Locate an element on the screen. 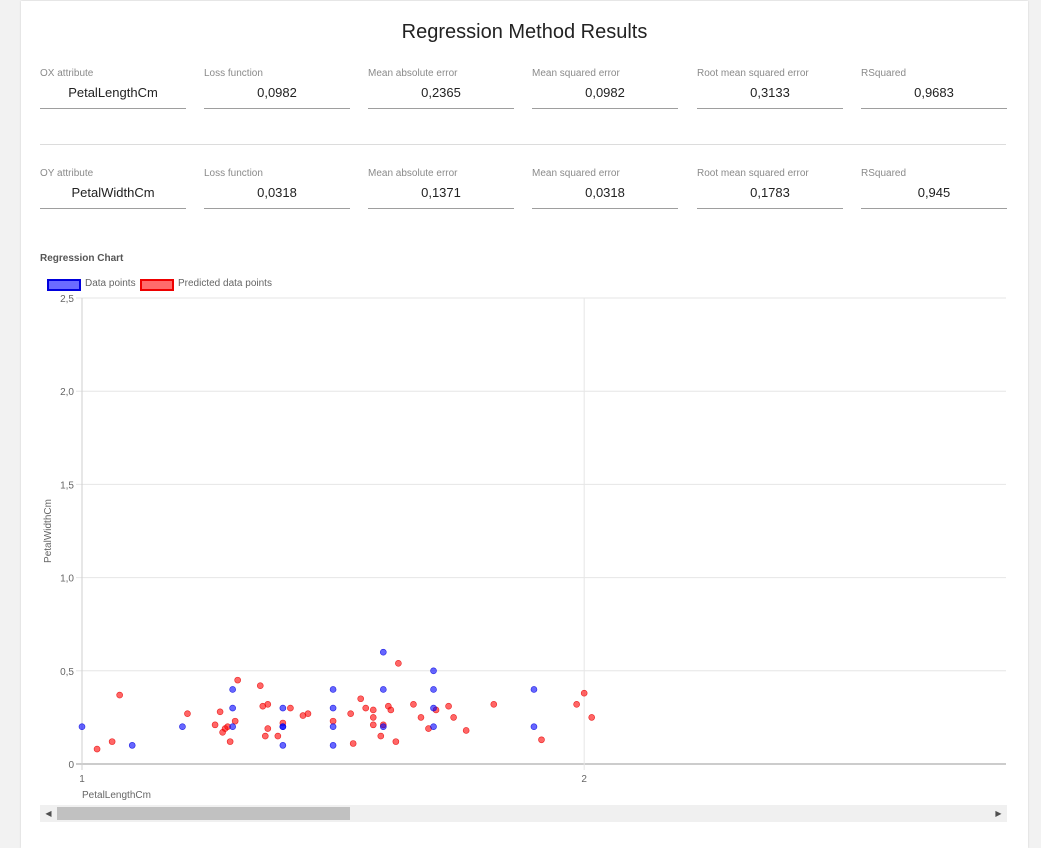  x-tick-label: 2 is located at coordinates (584, 779).